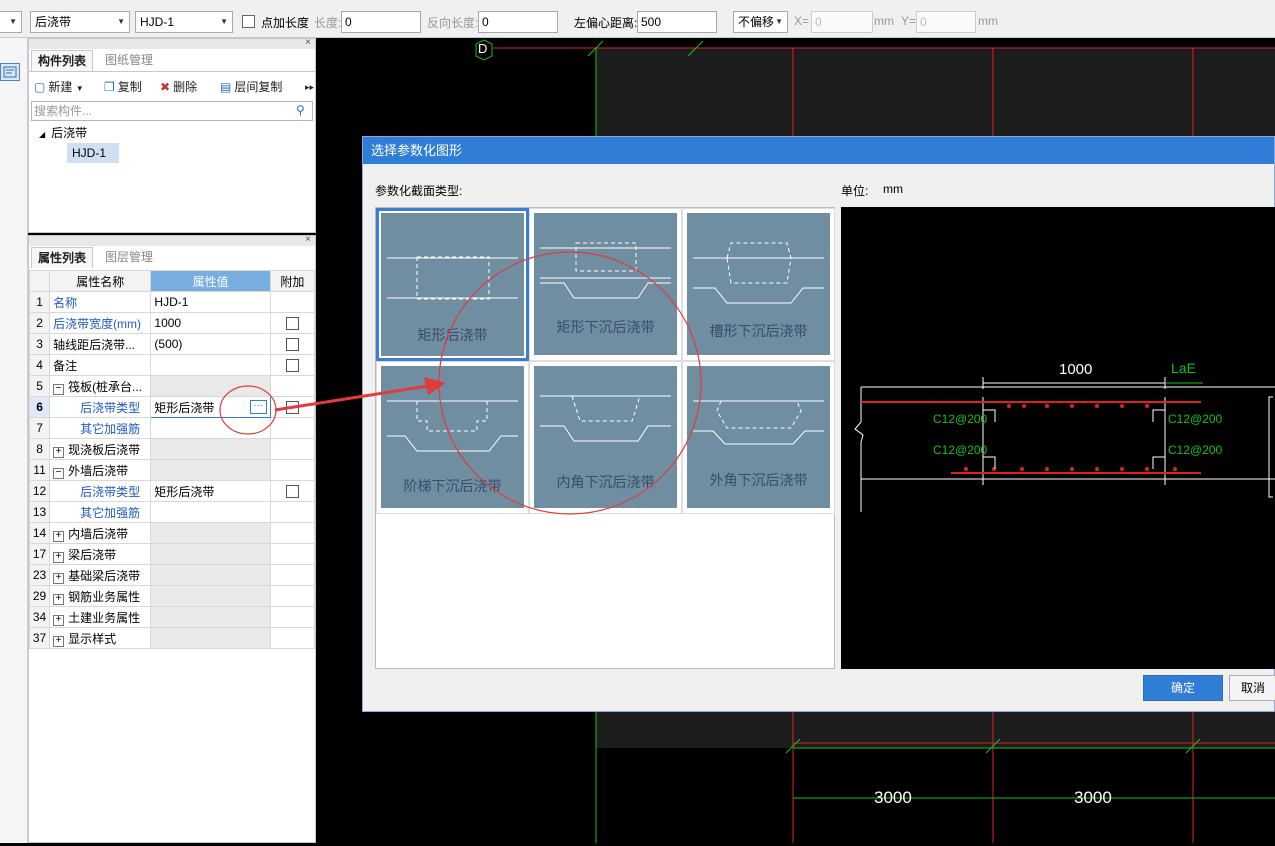 This screenshot has height=846, width=1275. What do you see at coordinates (11, 22) in the screenshot?
I see `layer-combo: ▼` at bounding box center [11, 22].